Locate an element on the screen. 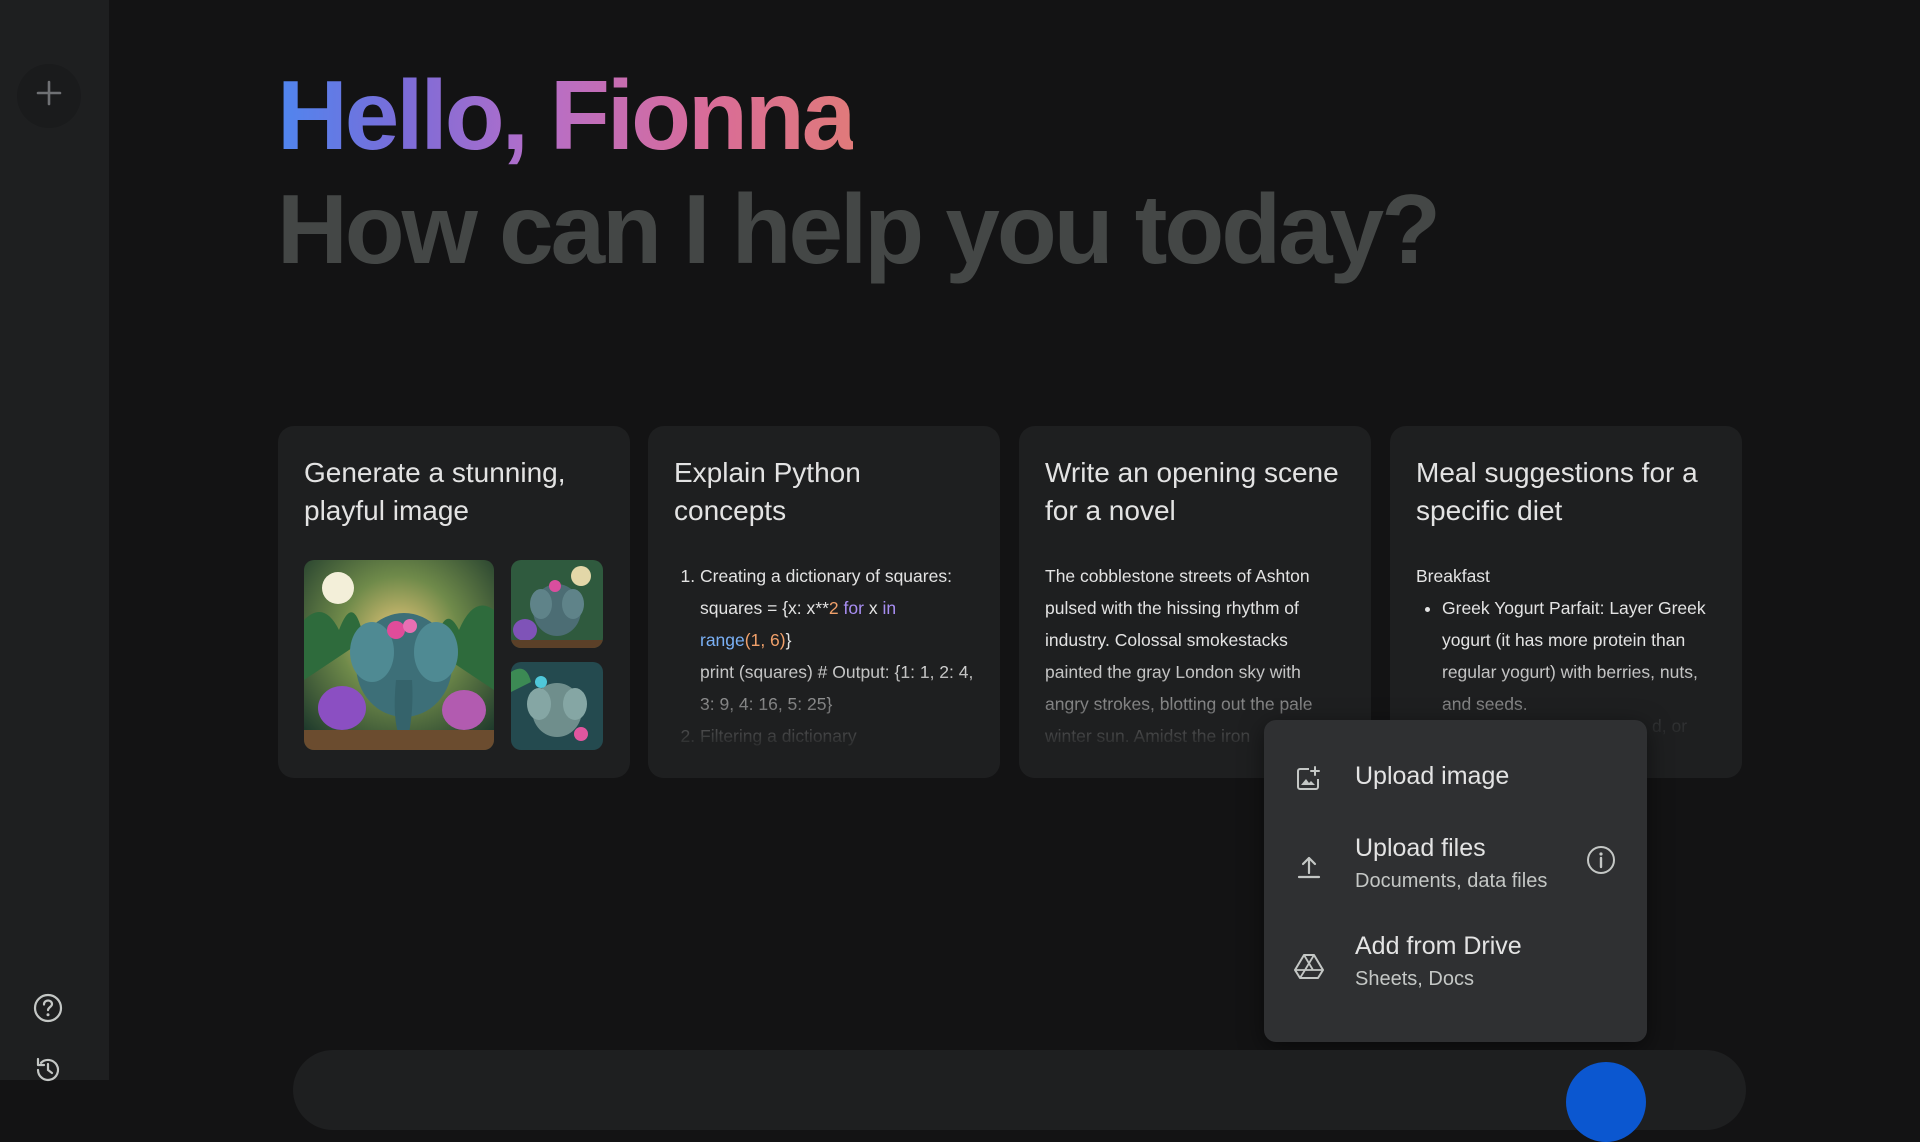  history-button is located at coordinates (48, 1072).